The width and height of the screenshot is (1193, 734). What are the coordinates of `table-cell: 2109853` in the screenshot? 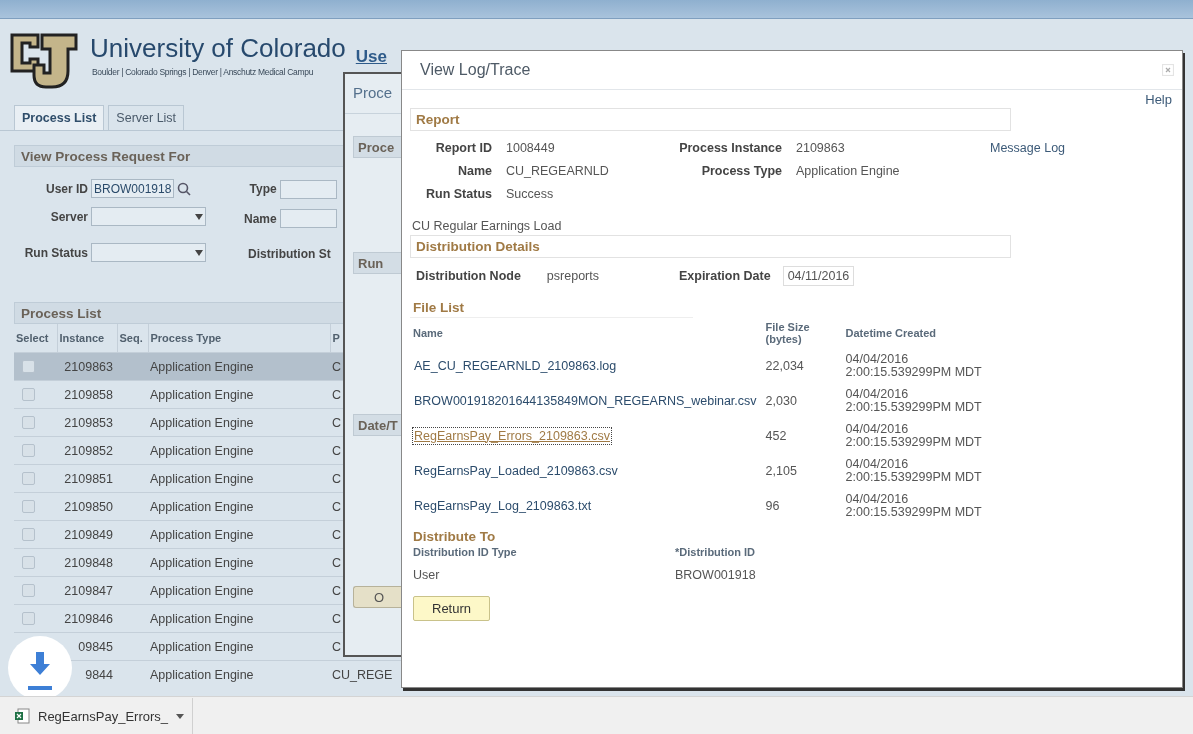 It's located at (87, 422).